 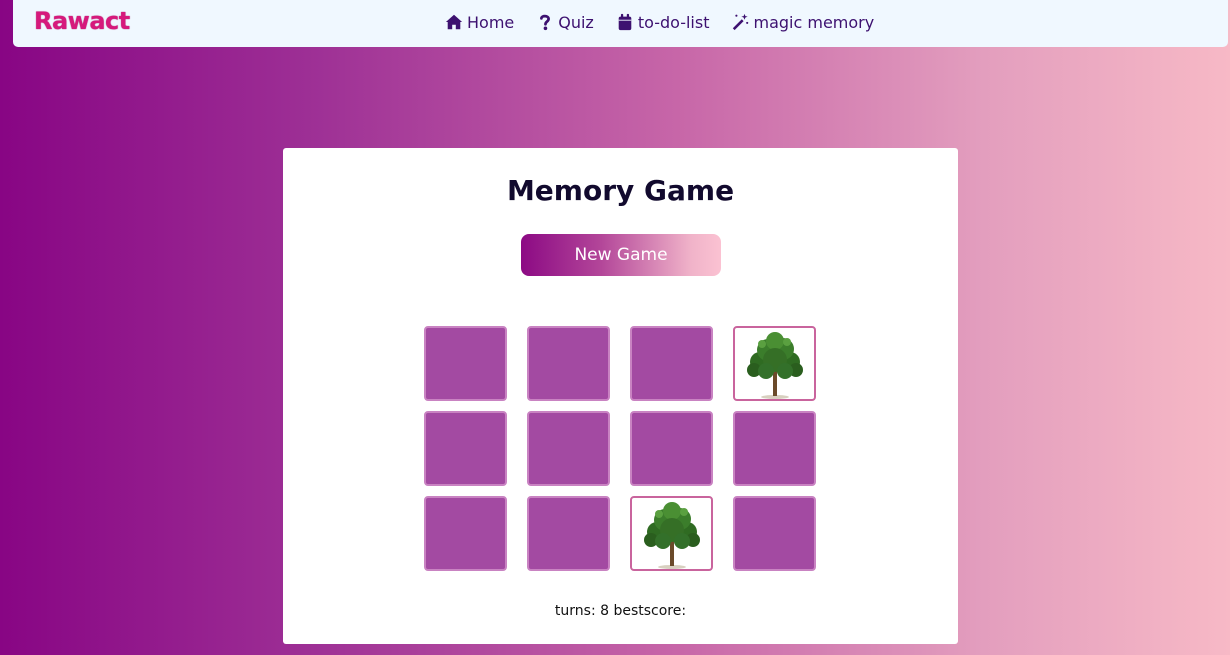 I want to click on question-icon, so click(x=545, y=22).